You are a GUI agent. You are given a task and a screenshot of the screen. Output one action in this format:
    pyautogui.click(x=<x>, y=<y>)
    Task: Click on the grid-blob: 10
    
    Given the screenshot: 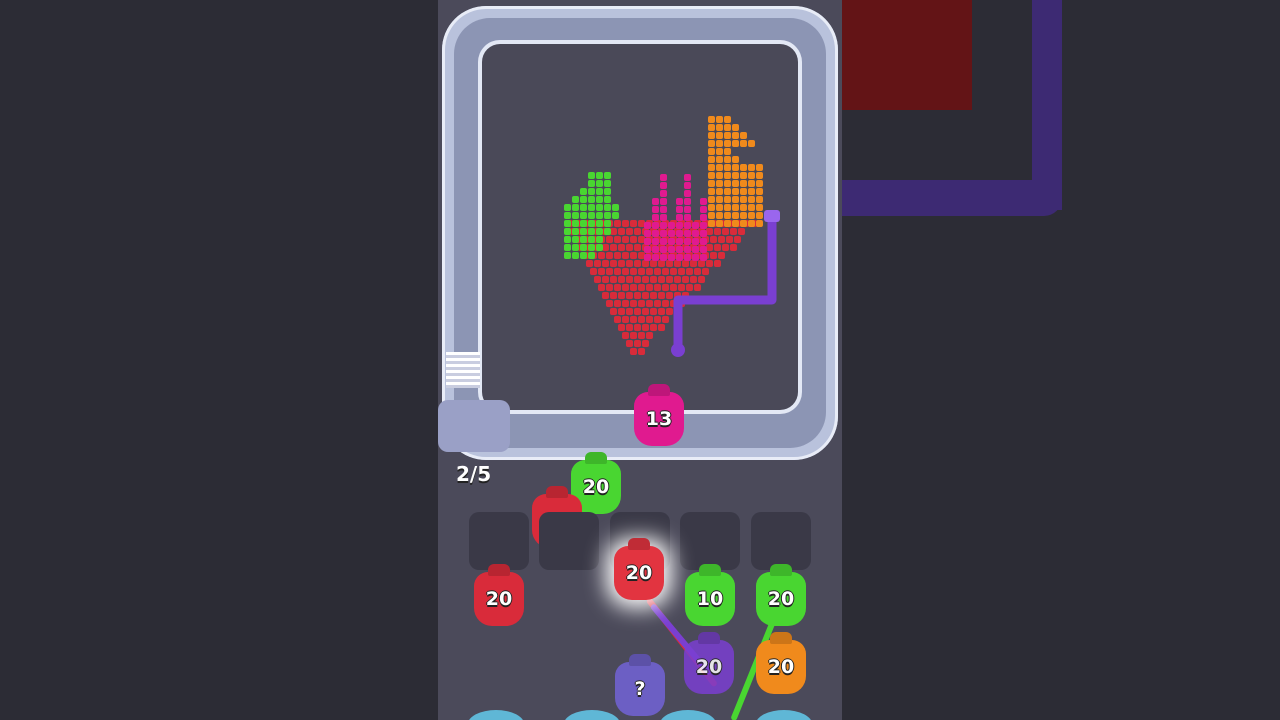 What is the action you would take?
    pyautogui.click(x=710, y=599)
    